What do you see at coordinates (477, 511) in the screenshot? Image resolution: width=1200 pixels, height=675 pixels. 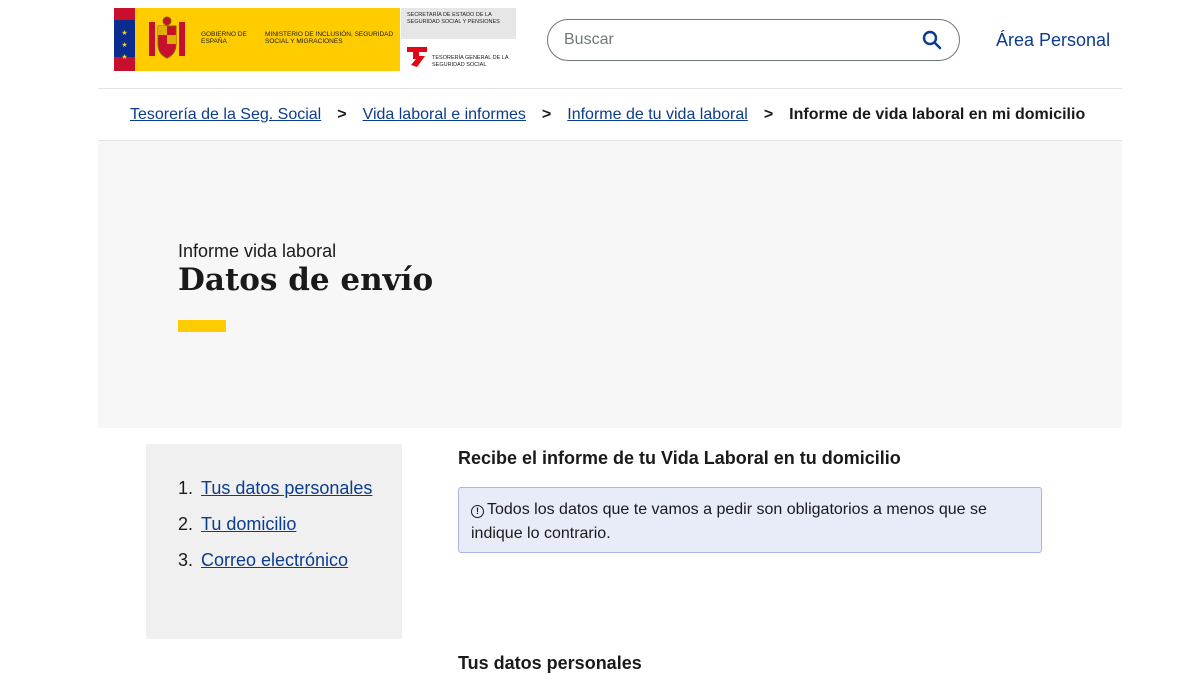 I see `info-icon: !` at bounding box center [477, 511].